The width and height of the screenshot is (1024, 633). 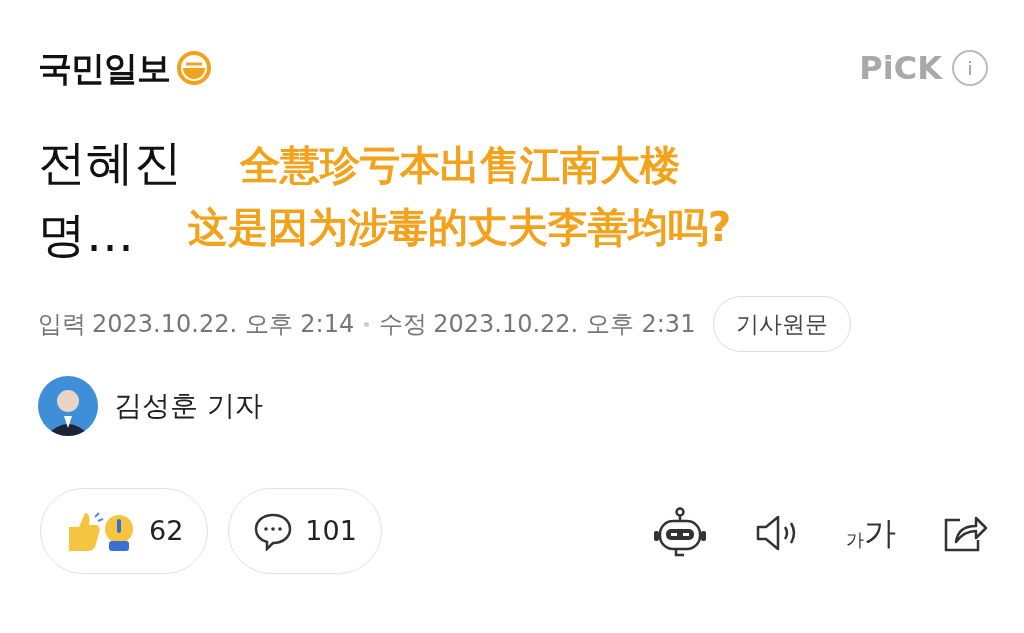 I want to click on press-logo: 국민일보, so click(x=104, y=68).